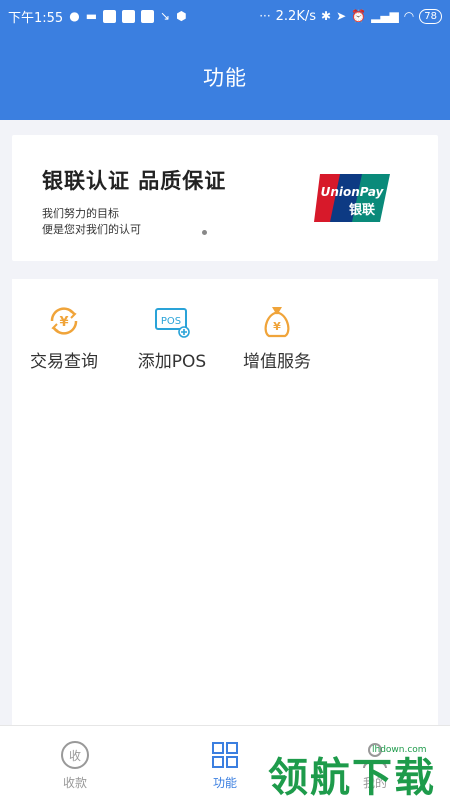 This screenshot has width=450, height=800. Describe the element at coordinates (225, 78) in the screenshot. I see `page-title: 功能` at that location.